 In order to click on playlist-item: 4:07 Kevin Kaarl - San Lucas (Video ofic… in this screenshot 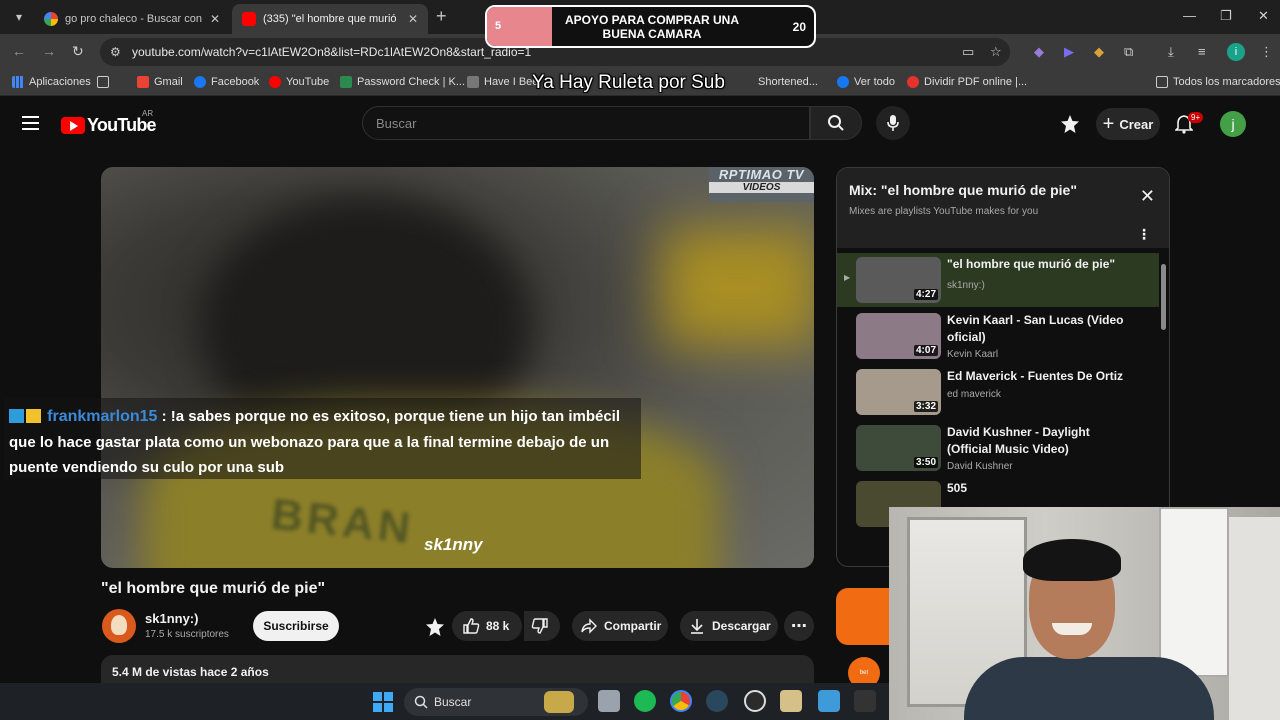, I will do `click(998, 336)`.